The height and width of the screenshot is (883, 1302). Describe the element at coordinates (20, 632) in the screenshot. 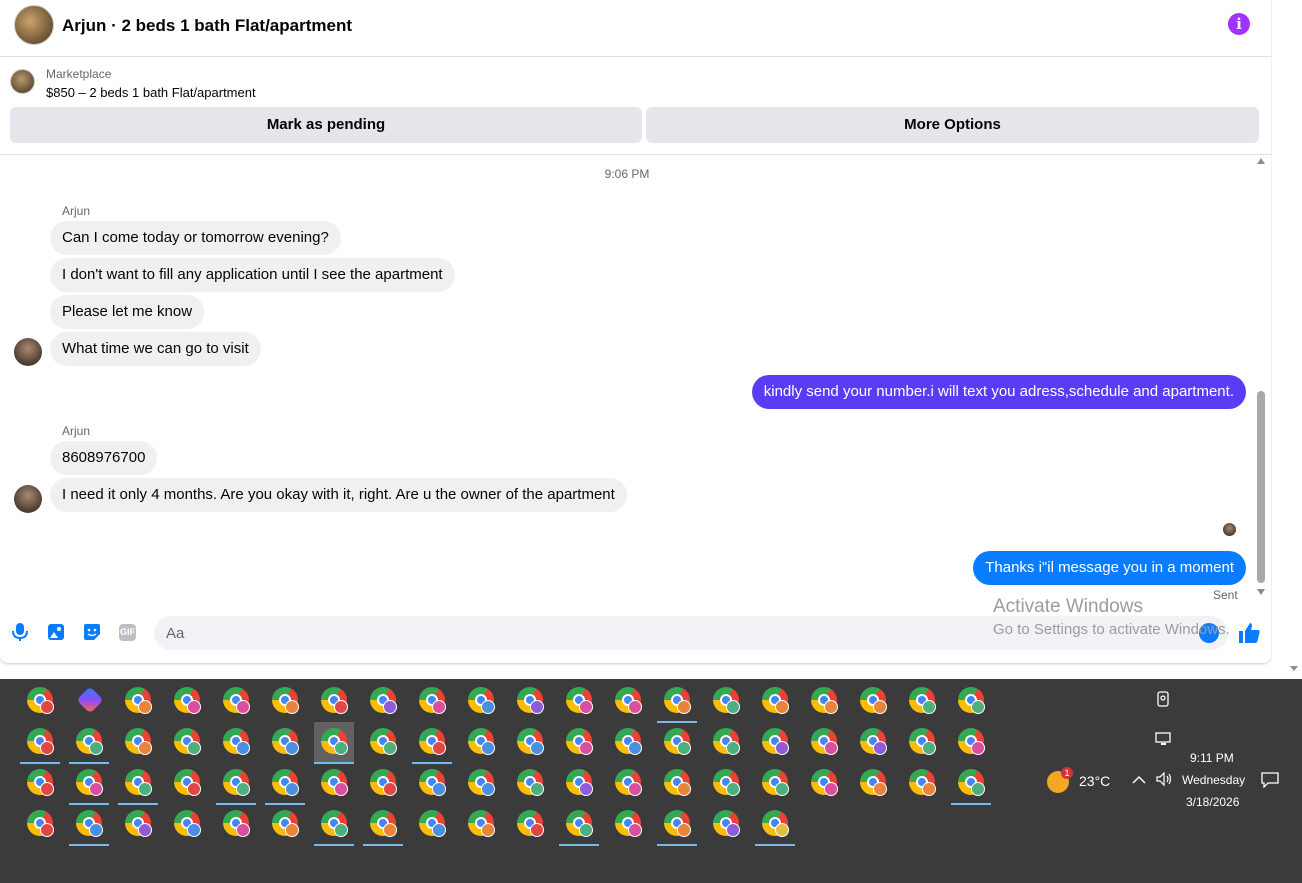

I see `microphone-icon` at that location.